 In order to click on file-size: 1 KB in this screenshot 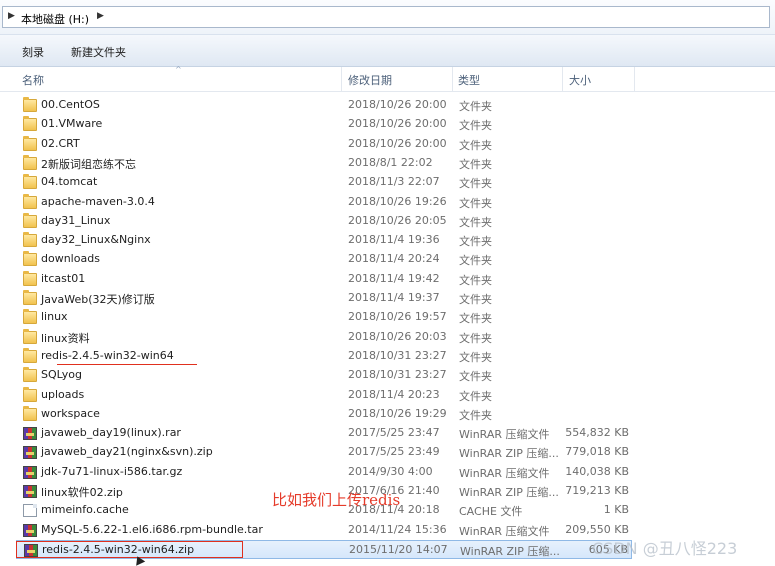, I will do `click(616, 509)`.